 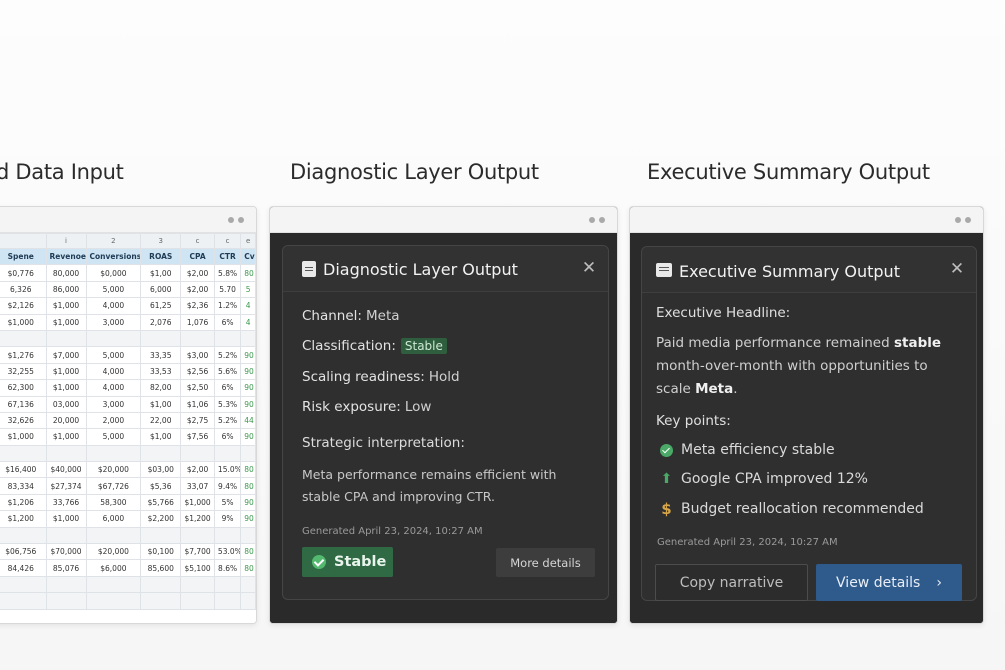 What do you see at coordinates (197, 388) in the screenshot?
I see `table-cell: $2,50` at bounding box center [197, 388].